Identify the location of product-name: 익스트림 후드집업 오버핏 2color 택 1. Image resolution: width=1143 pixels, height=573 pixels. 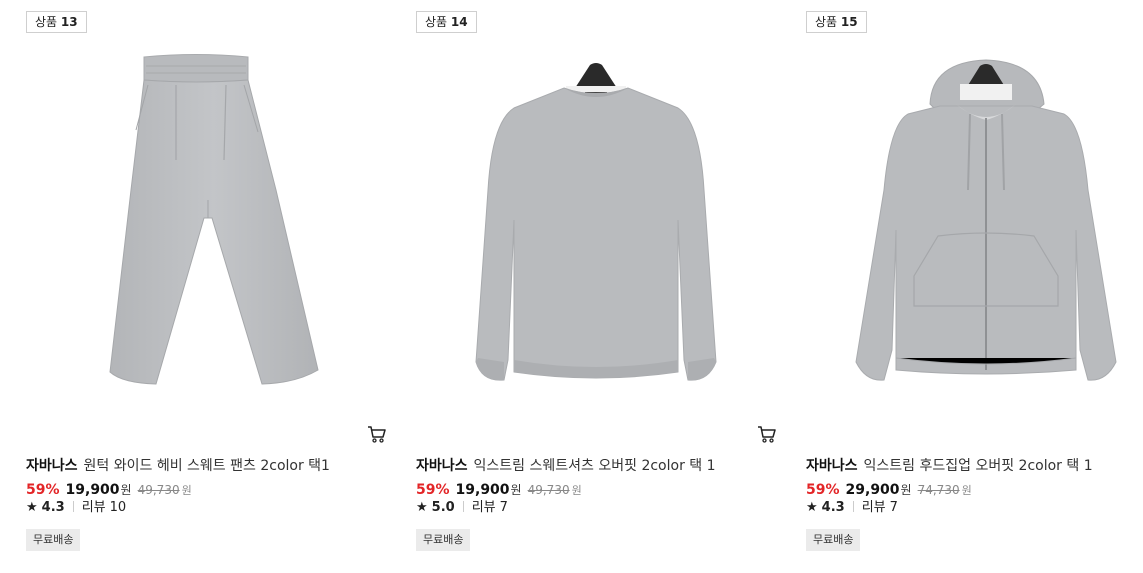
(978, 466).